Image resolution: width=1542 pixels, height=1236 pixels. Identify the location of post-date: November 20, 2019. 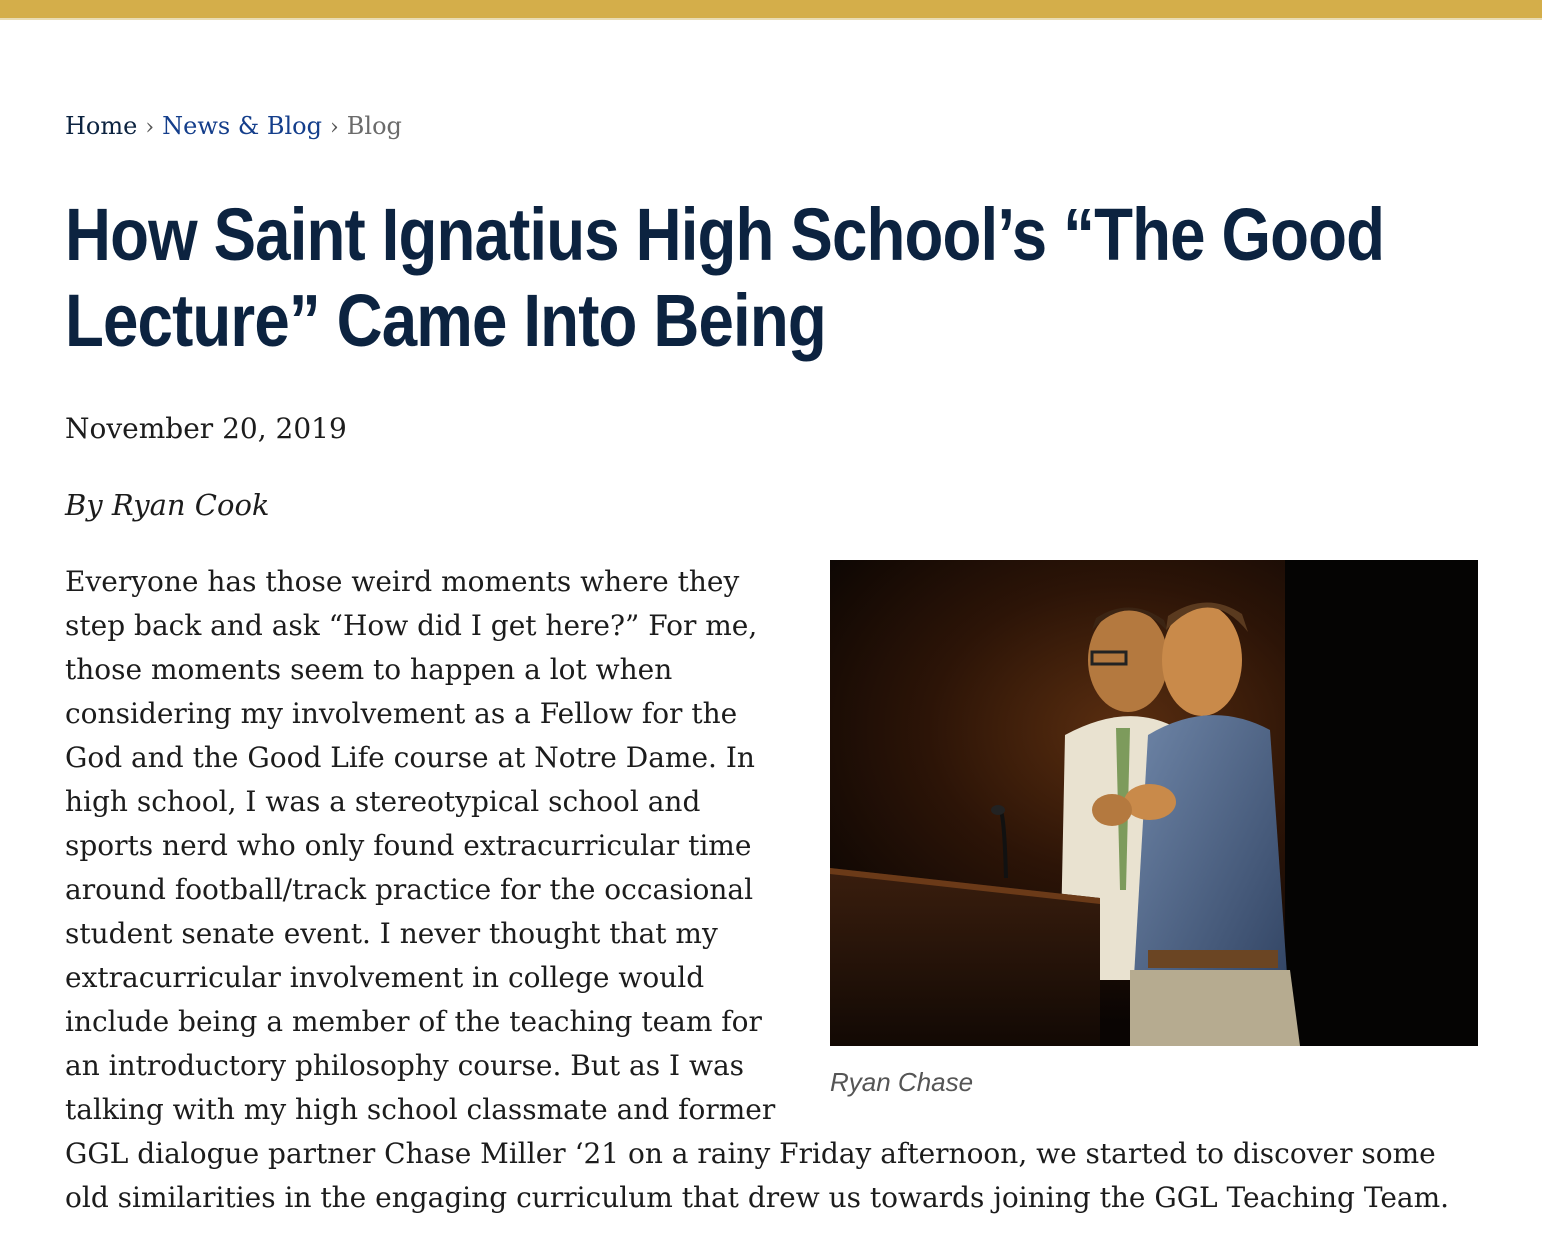
(206, 428).